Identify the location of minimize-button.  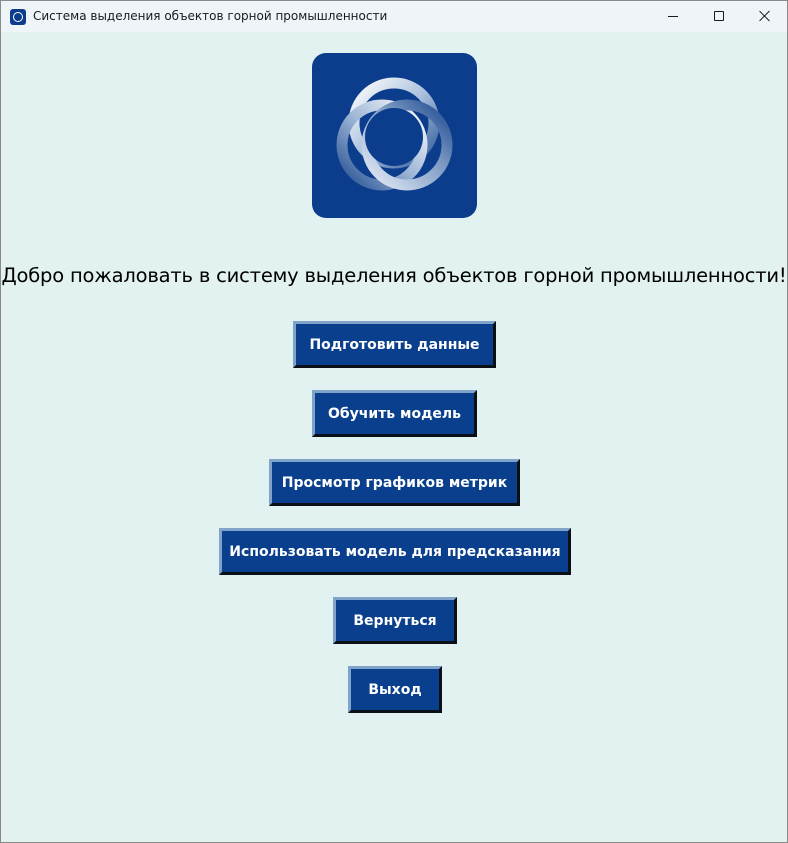
(673, 16).